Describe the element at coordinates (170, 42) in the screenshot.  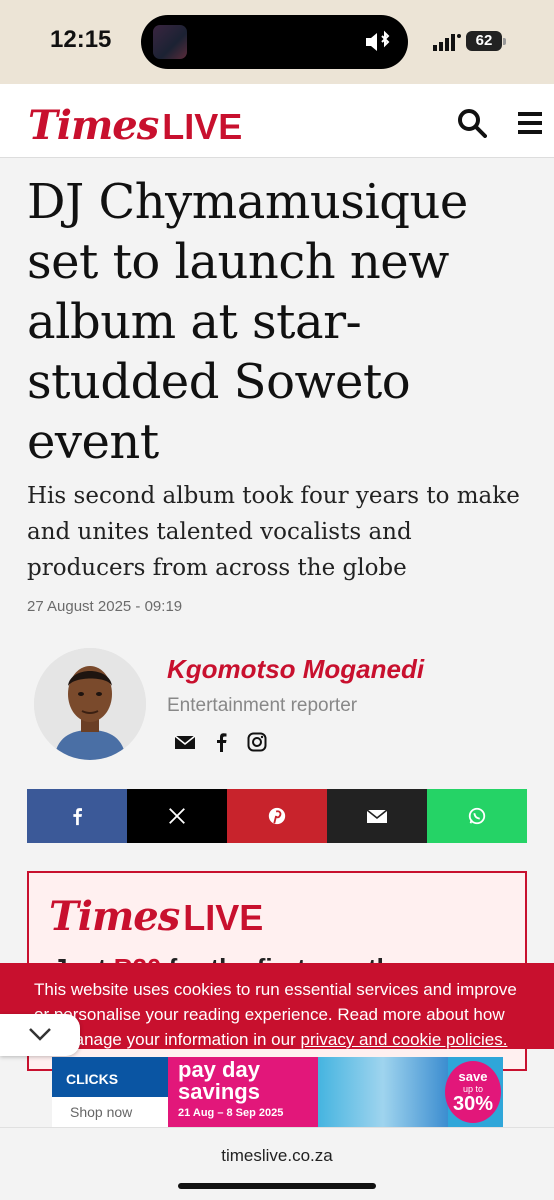
I see `now-playing-artwork` at that location.